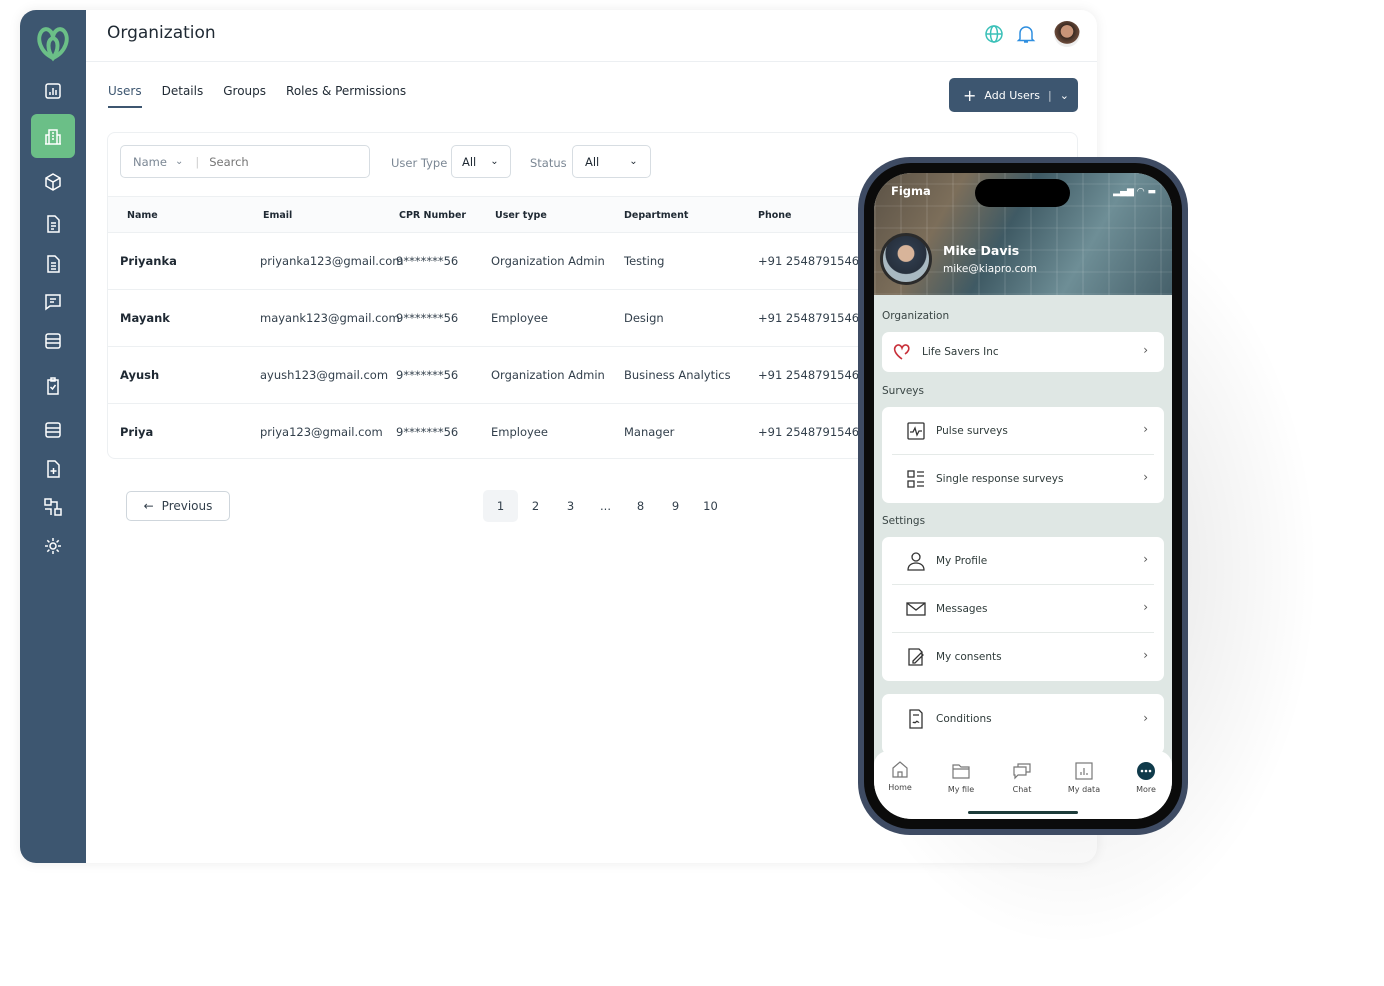 This screenshot has height=986, width=1384. What do you see at coordinates (710, 506) in the screenshot?
I see `page-10: 10` at bounding box center [710, 506].